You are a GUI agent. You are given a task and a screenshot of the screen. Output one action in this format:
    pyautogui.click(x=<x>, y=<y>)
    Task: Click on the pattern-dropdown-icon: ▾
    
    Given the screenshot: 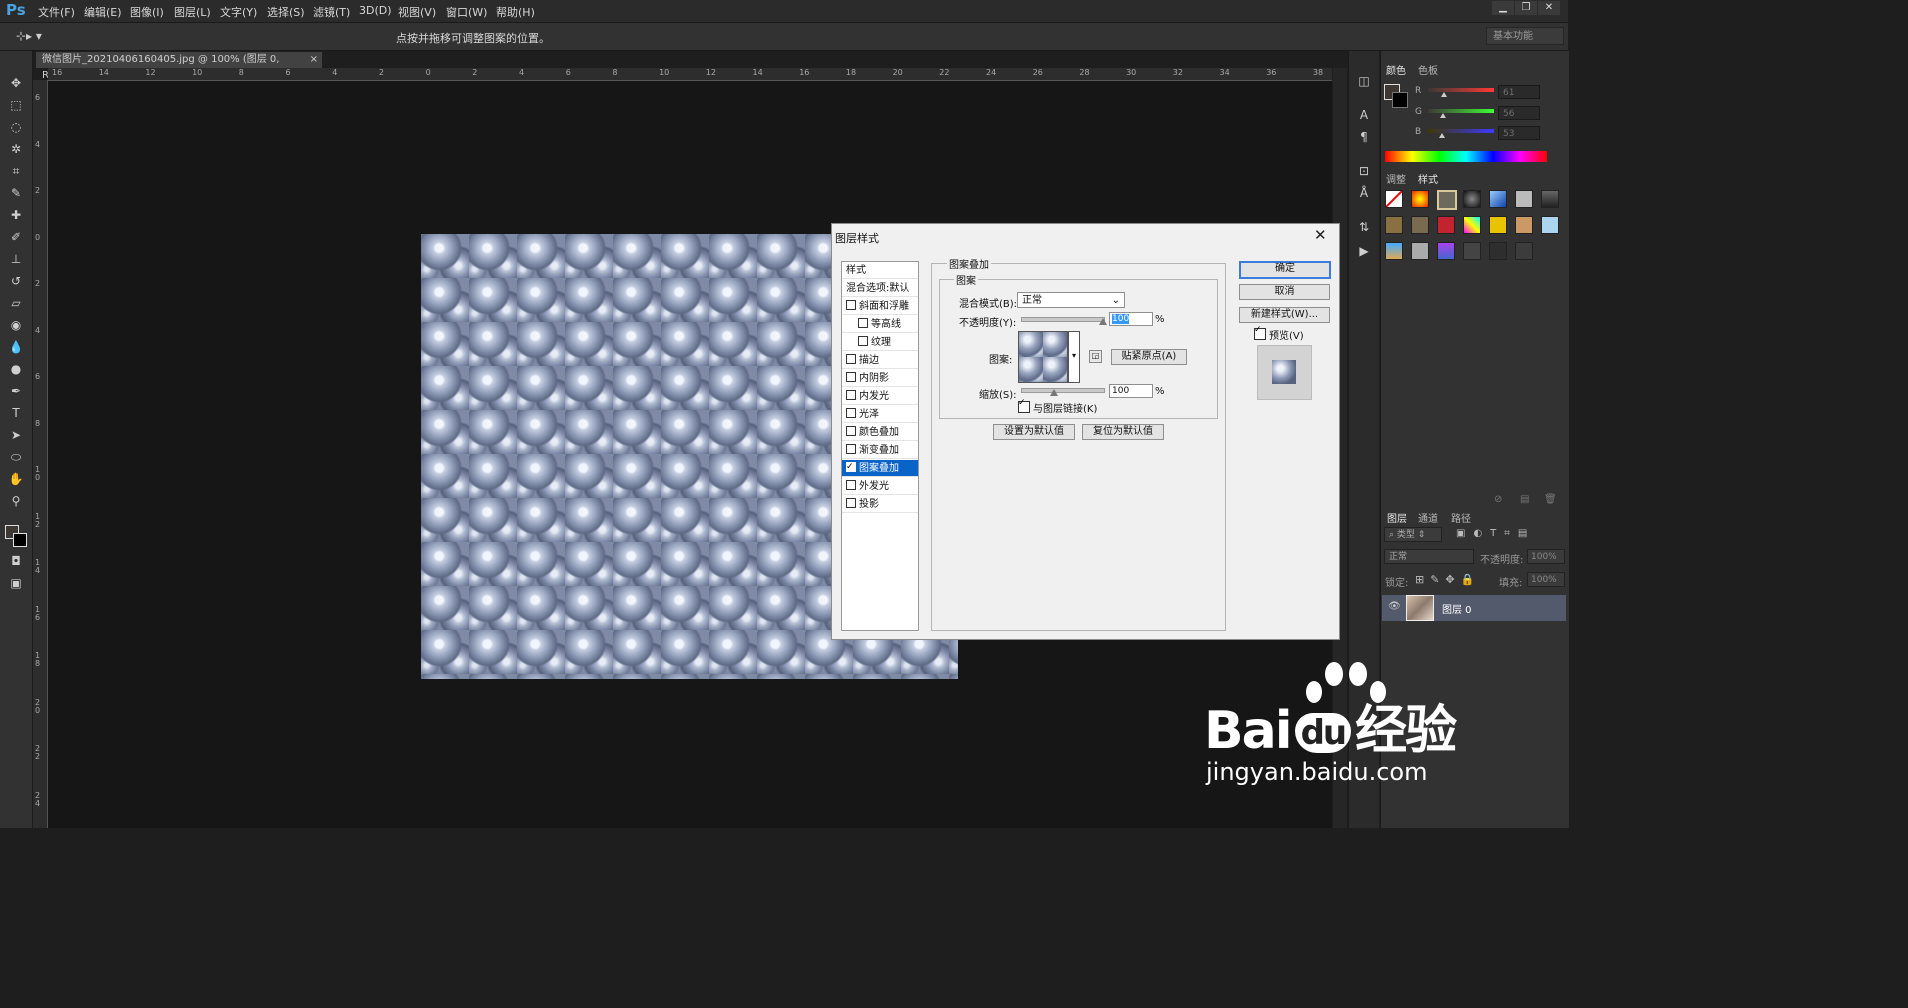 What is the action you would take?
    pyautogui.click(x=1074, y=357)
    